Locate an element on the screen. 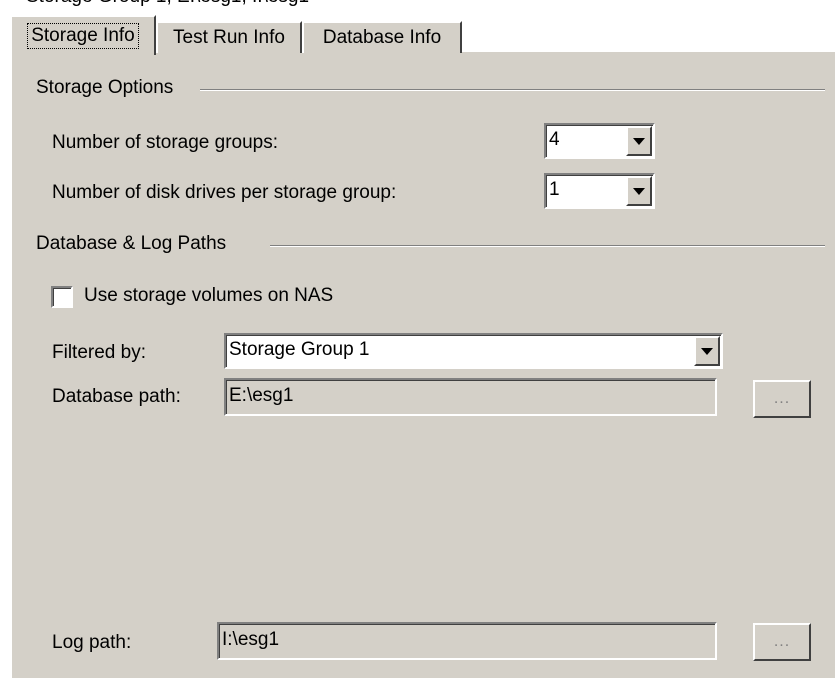 This screenshot has width=835, height=678. filter-label: Filtered by: is located at coordinates (99, 352).